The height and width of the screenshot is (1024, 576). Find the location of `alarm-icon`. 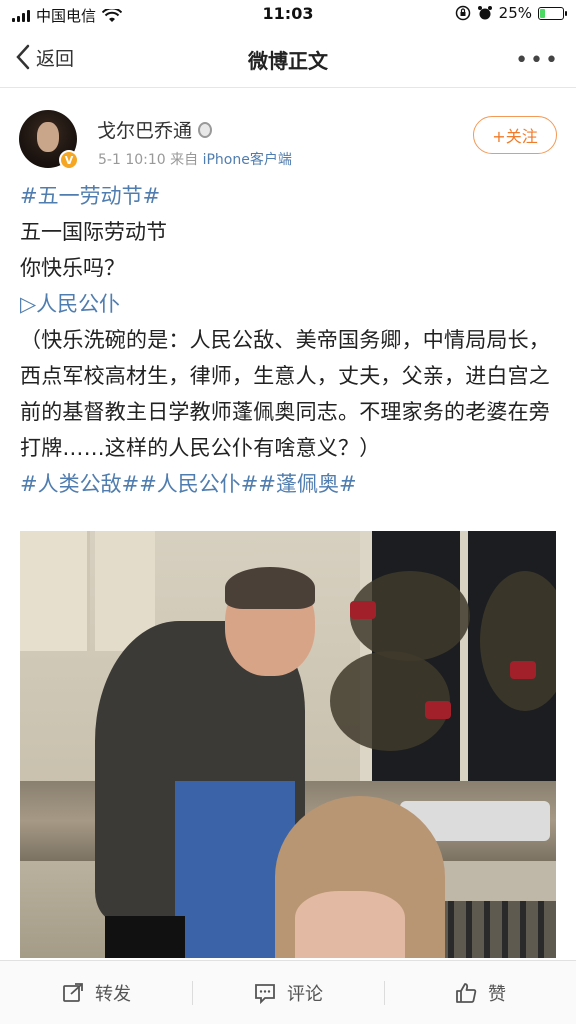

alarm-icon is located at coordinates (484, 13).